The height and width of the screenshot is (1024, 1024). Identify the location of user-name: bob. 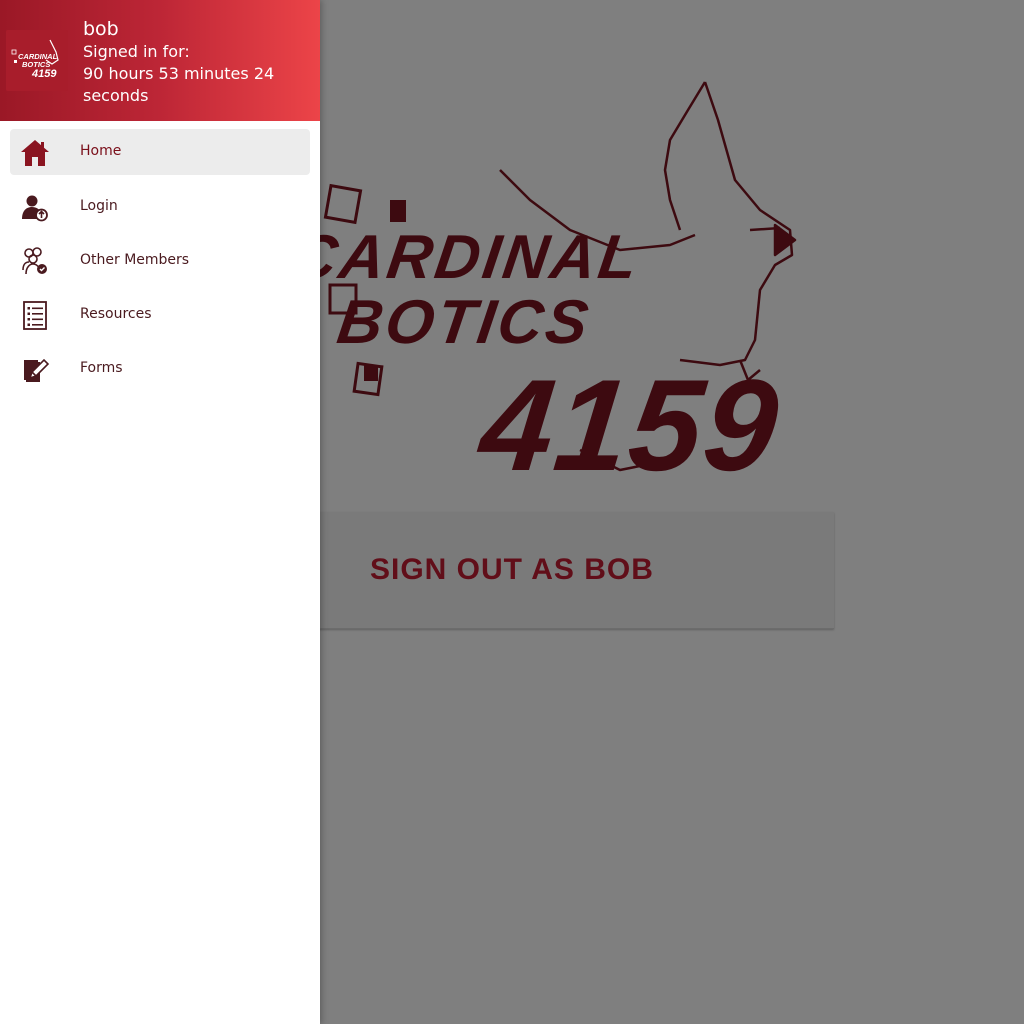
(101, 29).